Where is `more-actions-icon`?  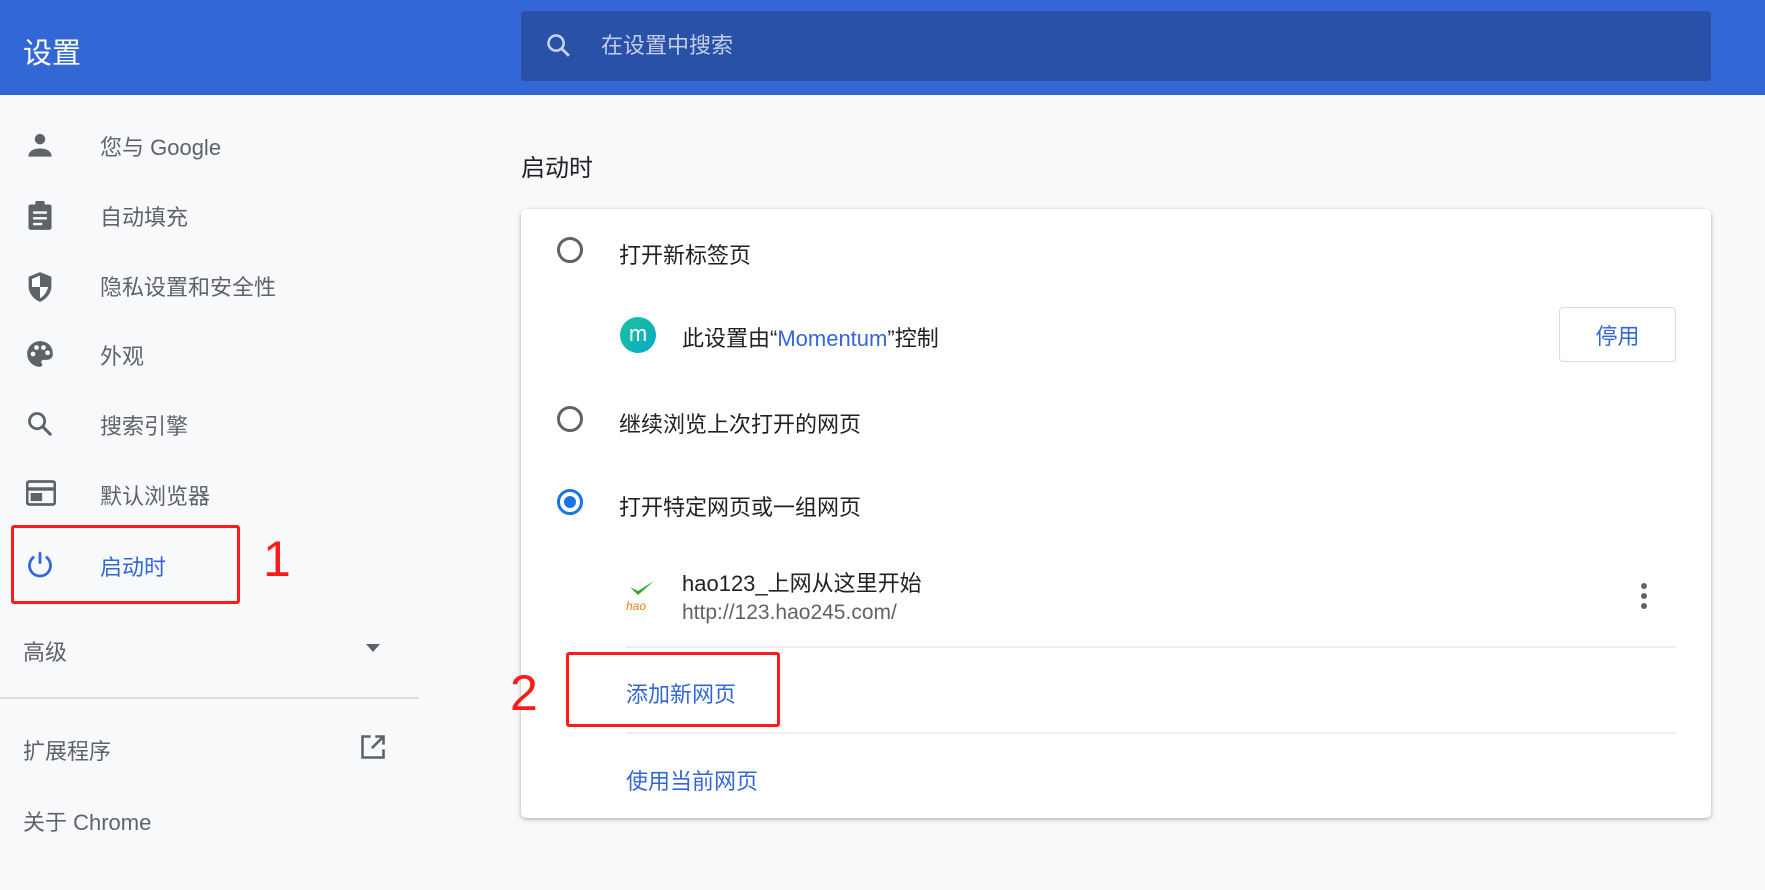 more-actions-icon is located at coordinates (1644, 596).